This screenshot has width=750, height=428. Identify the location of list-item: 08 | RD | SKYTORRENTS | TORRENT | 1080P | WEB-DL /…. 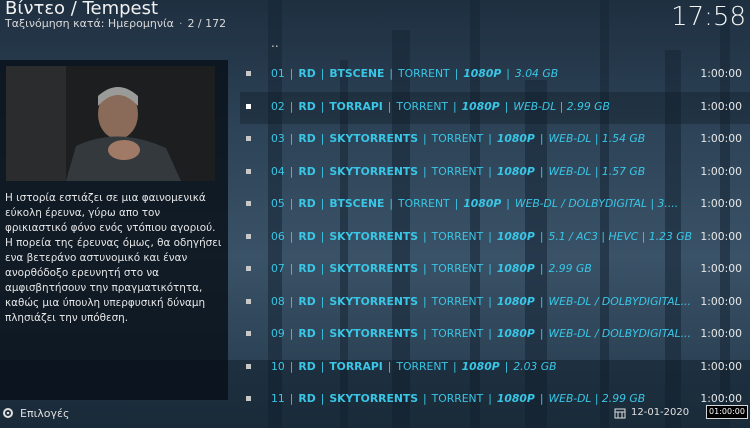
(495, 303).